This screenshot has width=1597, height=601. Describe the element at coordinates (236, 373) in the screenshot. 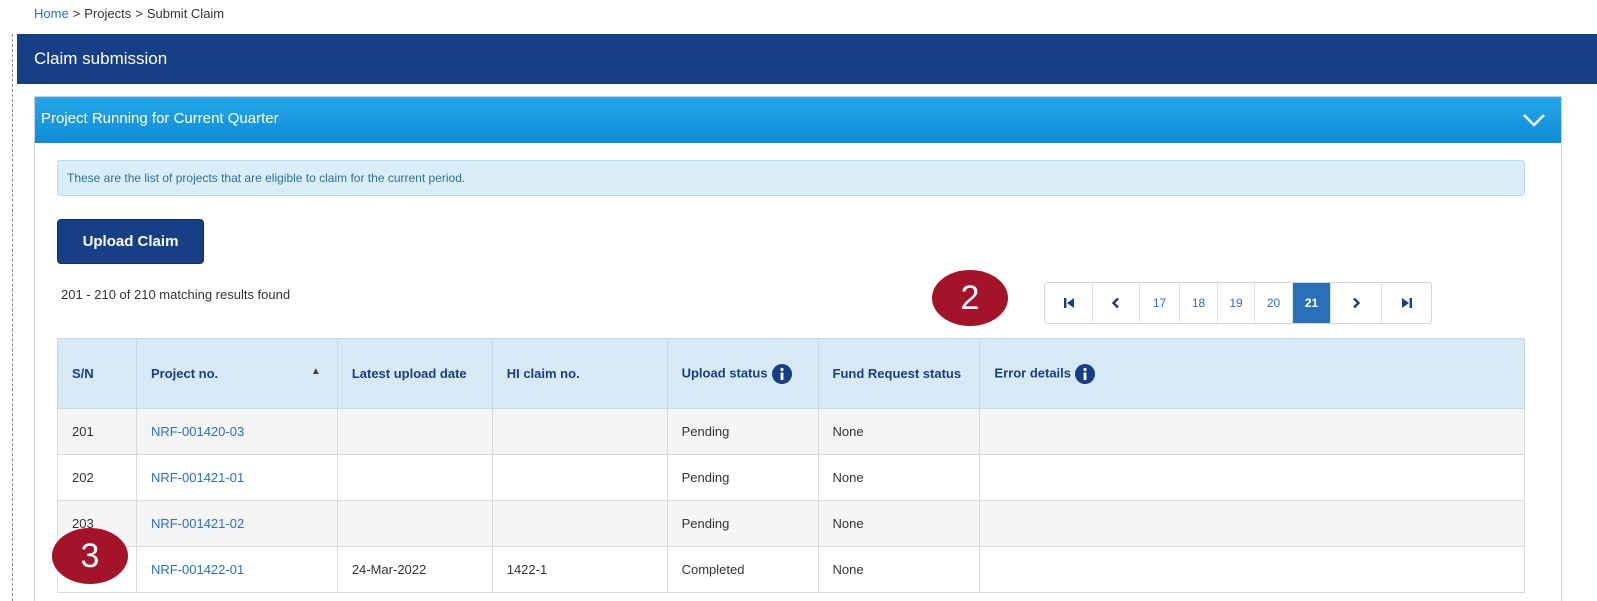

I see `column-header-project-no: Project no. ▲` at that location.